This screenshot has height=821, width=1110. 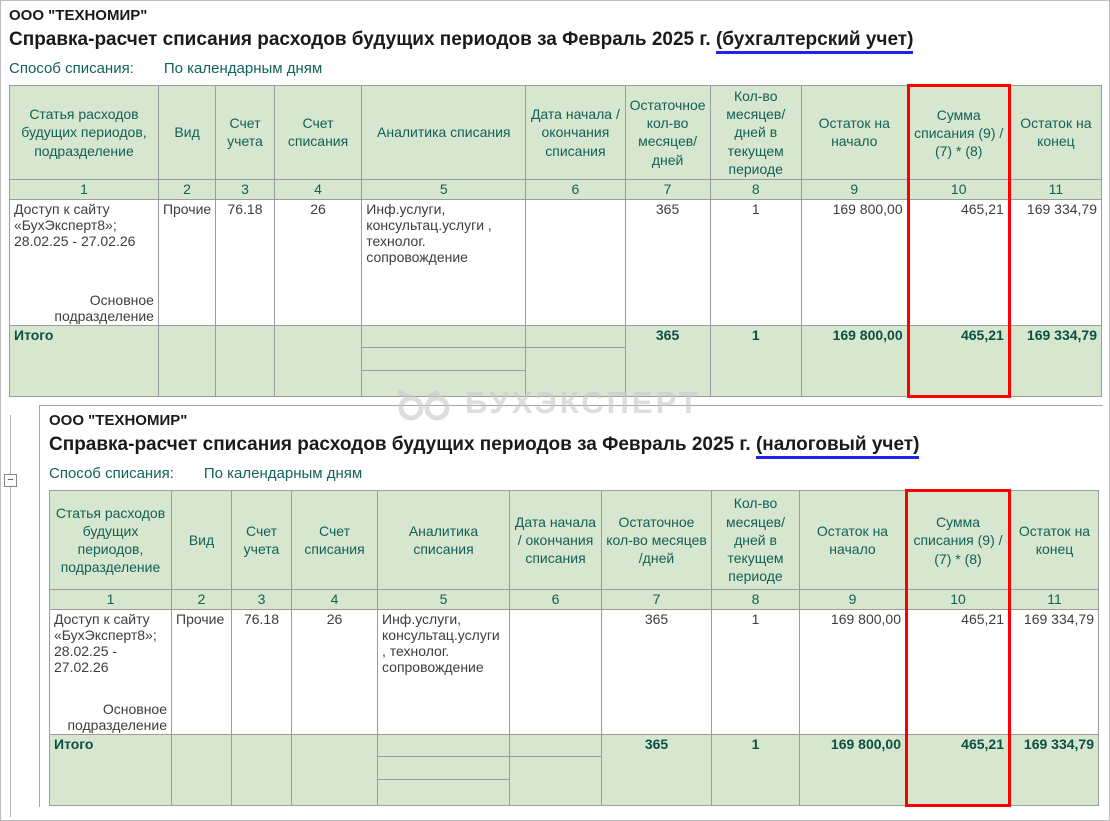 I want to click on column-number: 2, so click(x=201, y=599).